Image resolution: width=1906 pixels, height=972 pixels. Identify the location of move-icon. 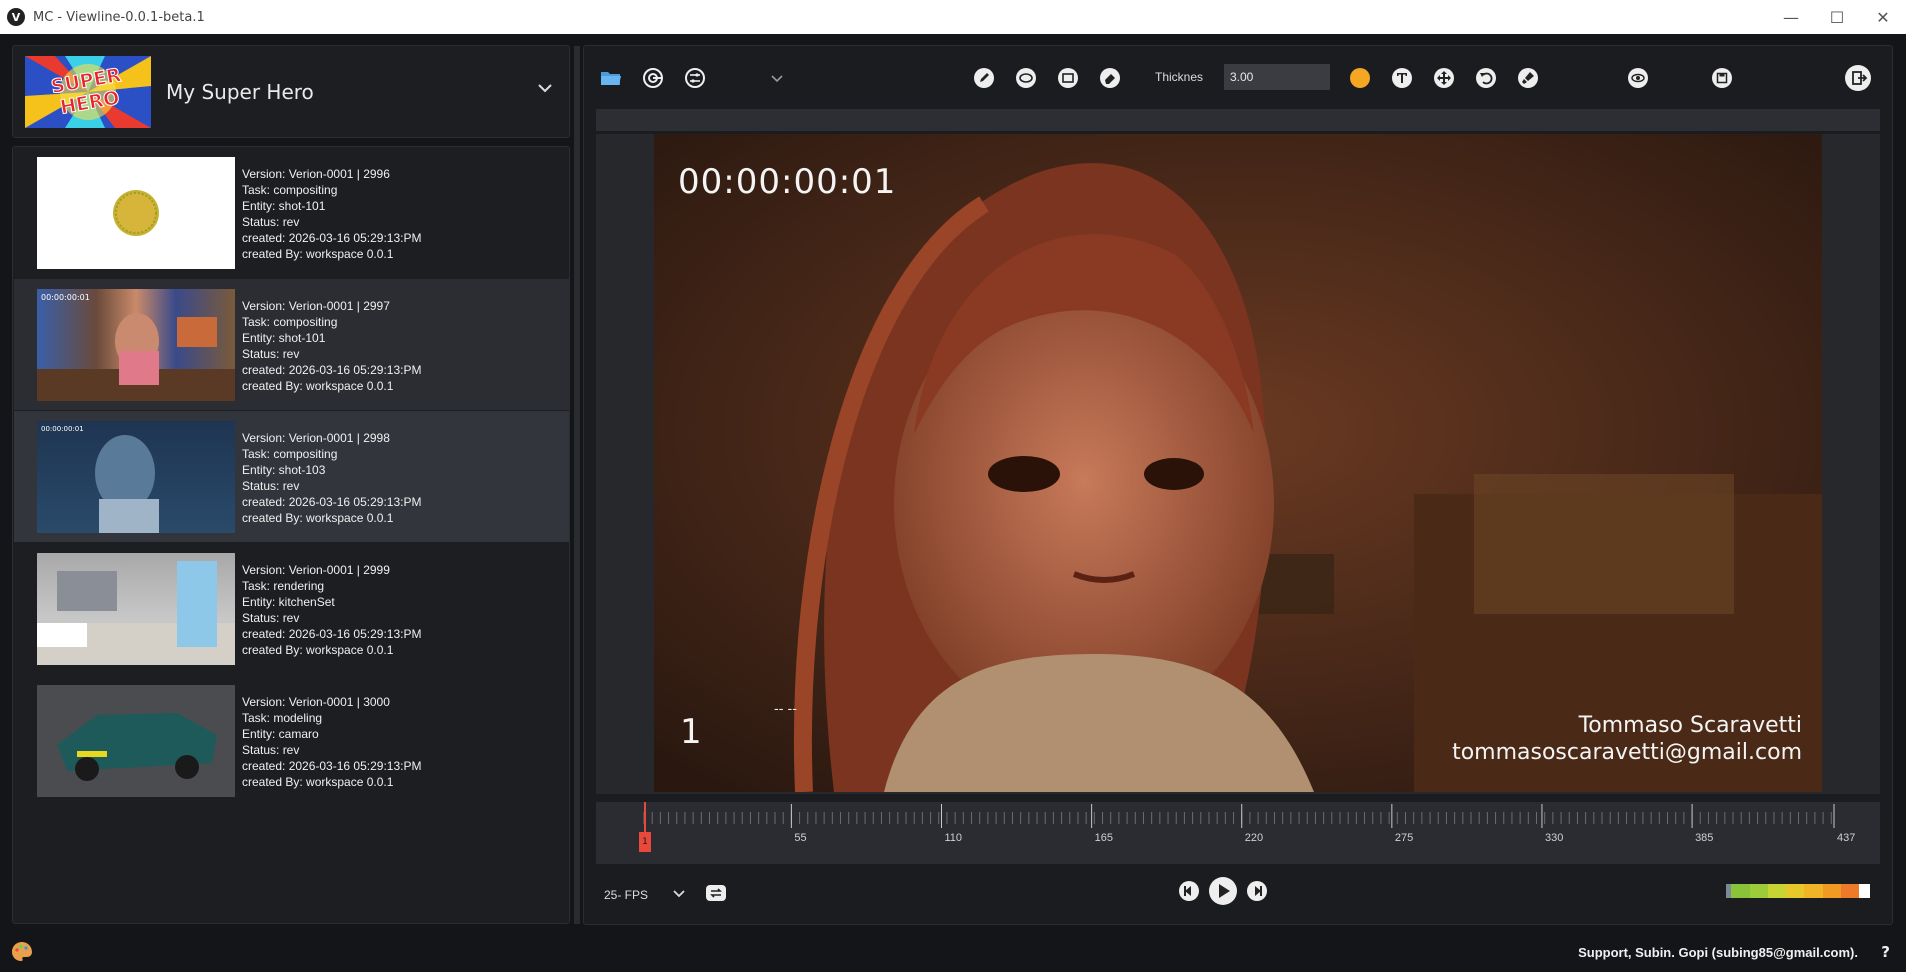
(1444, 78).